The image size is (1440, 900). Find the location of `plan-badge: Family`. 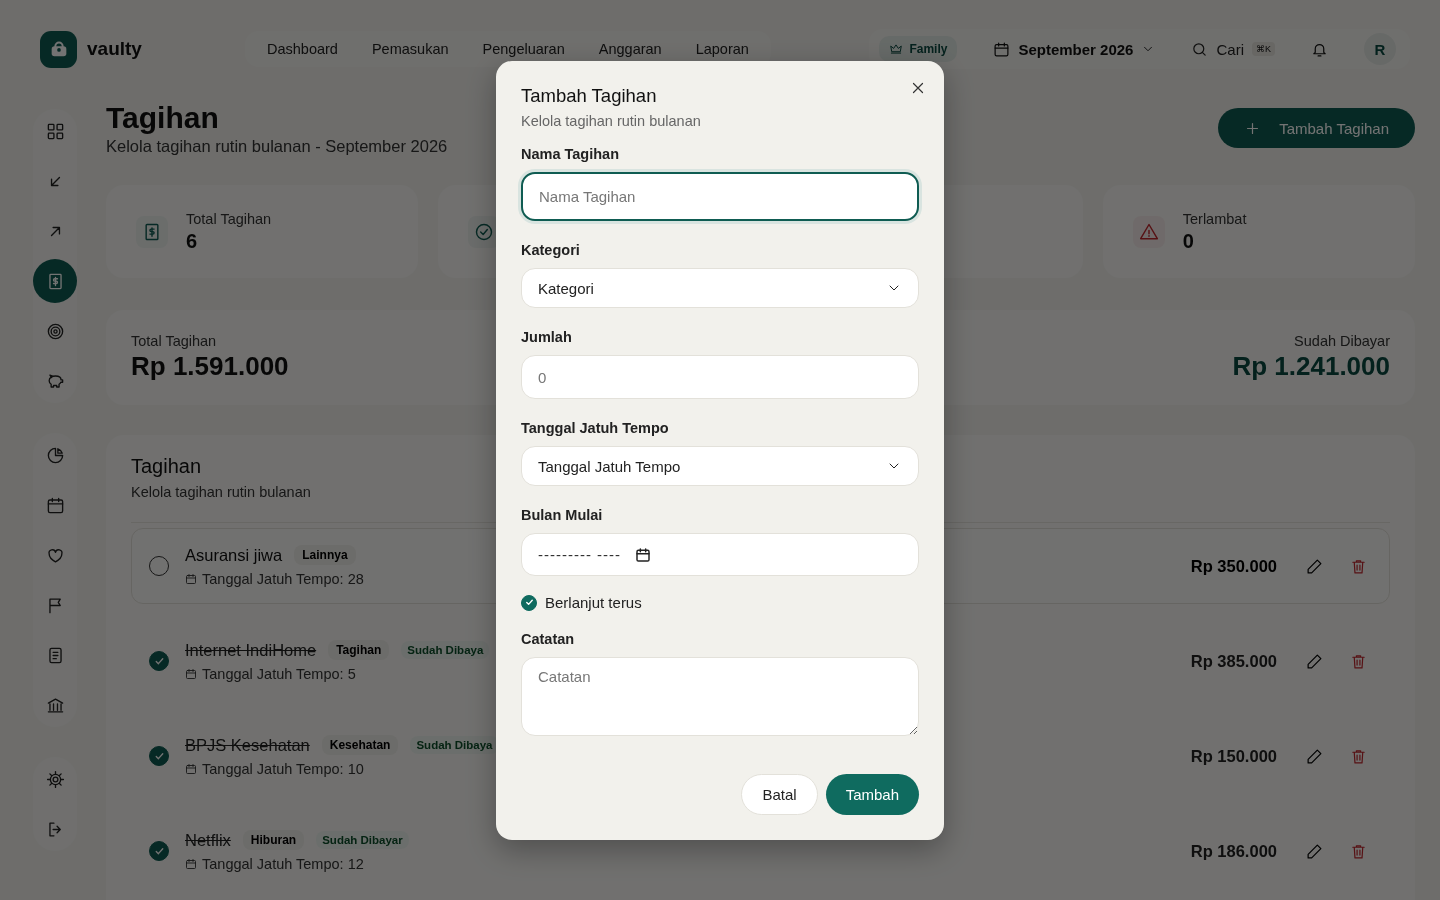

plan-badge: Family is located at coordinates (918, 49).